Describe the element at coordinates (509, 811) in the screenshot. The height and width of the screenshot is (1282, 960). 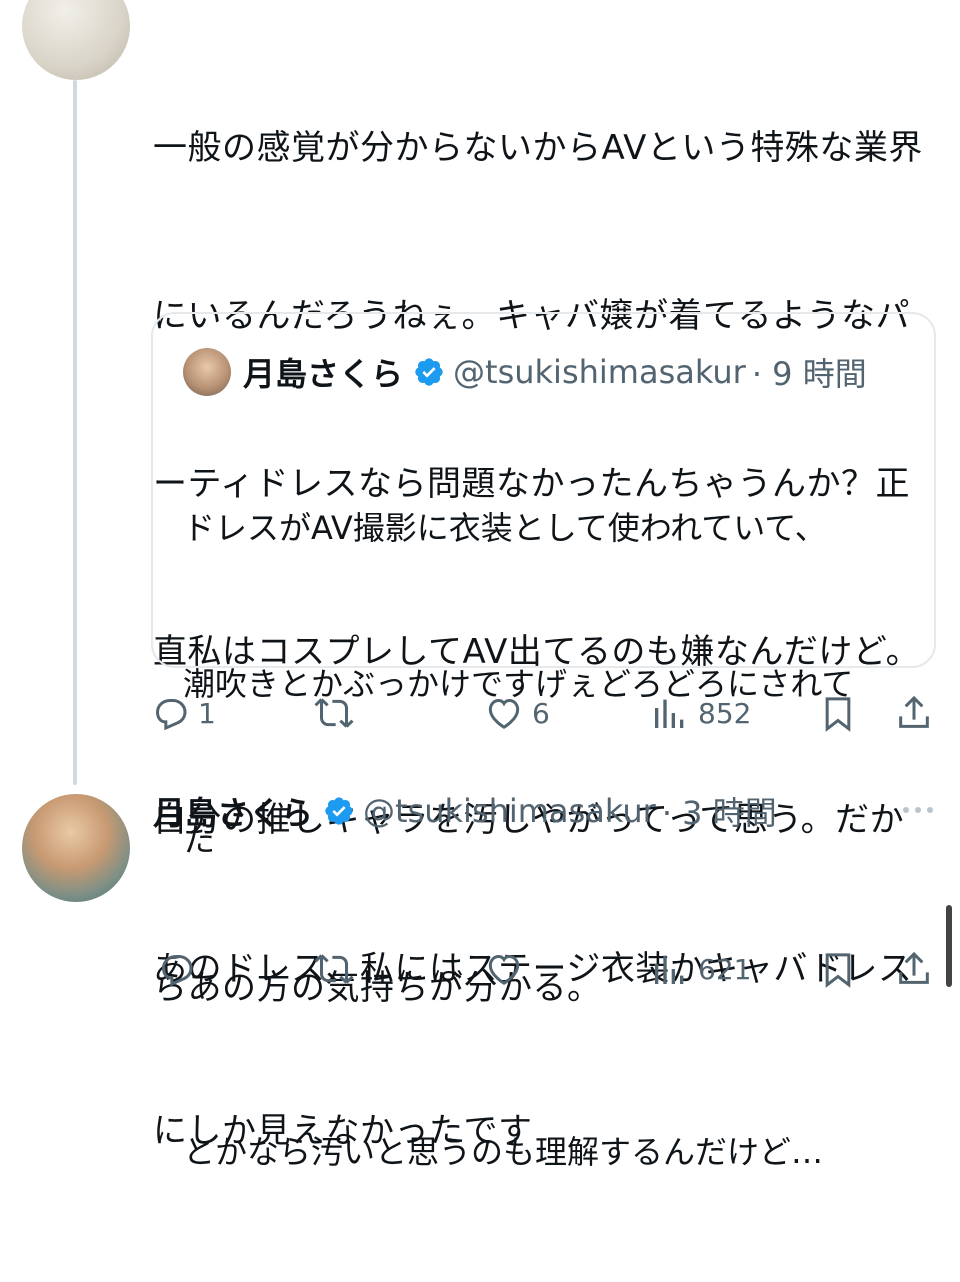
I see `tweet2-author-handle: @tsukishimasakur` at that location.